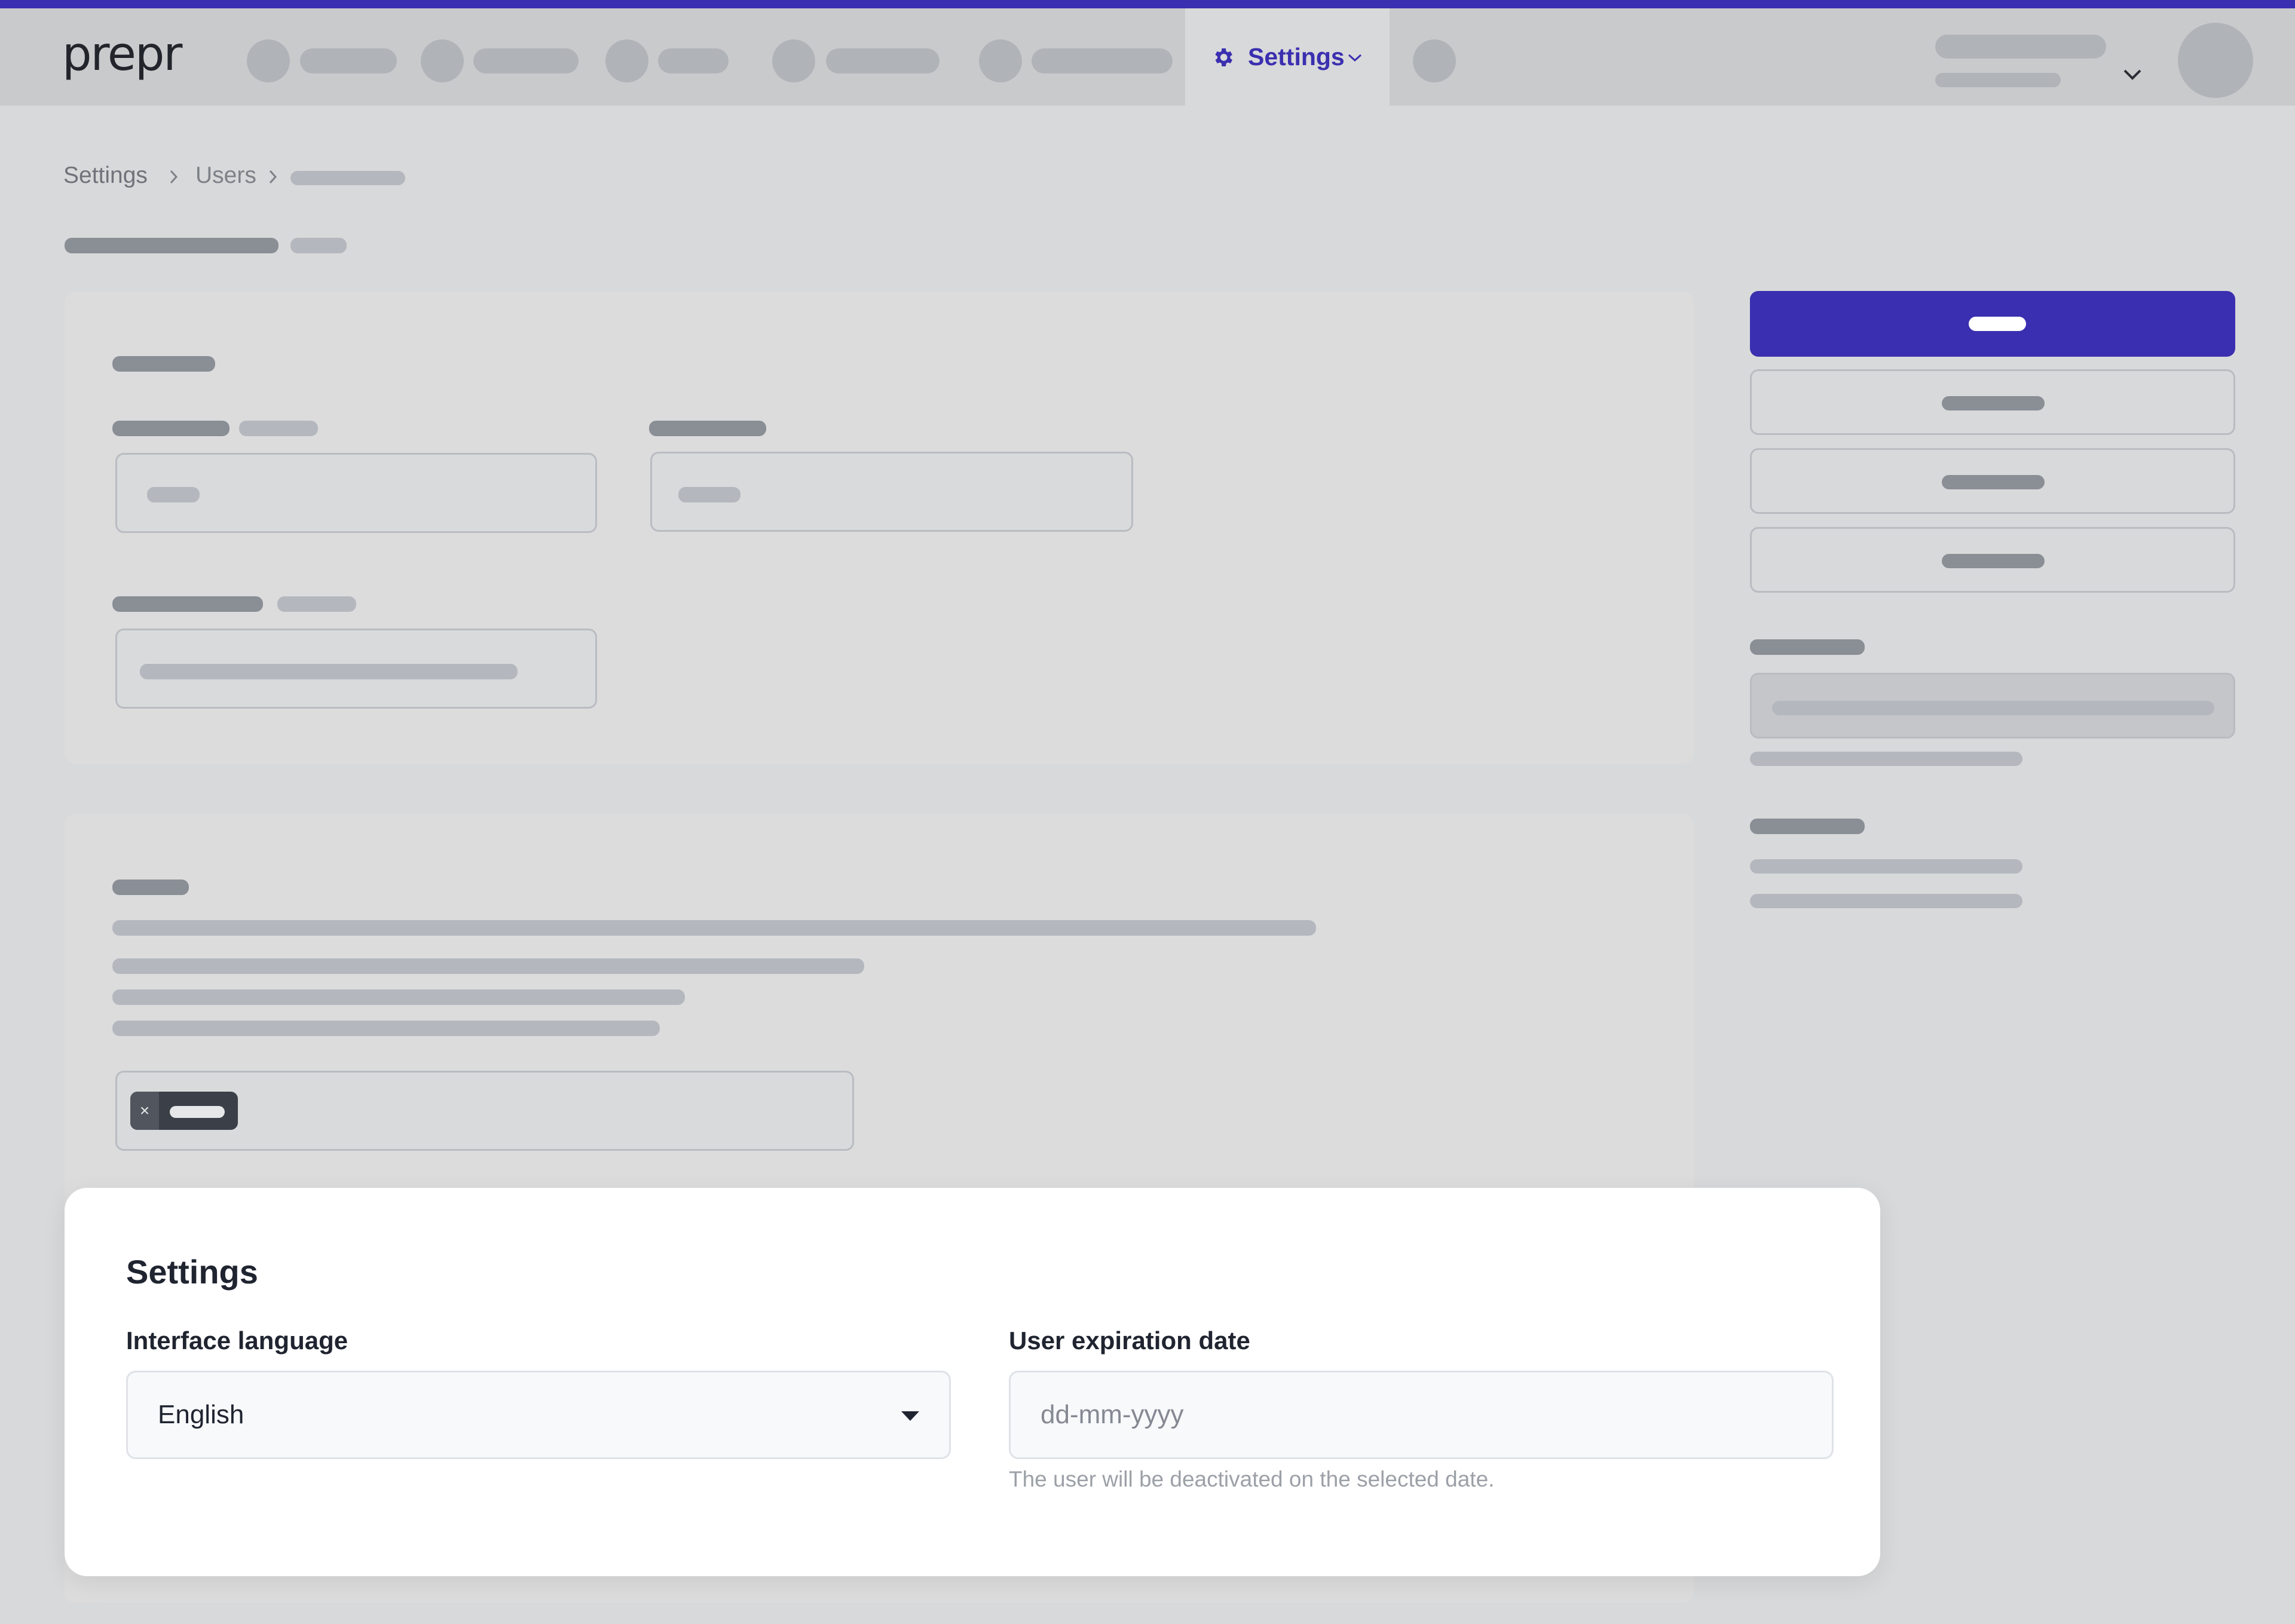  I want to click on email-field, so click(356, 669).